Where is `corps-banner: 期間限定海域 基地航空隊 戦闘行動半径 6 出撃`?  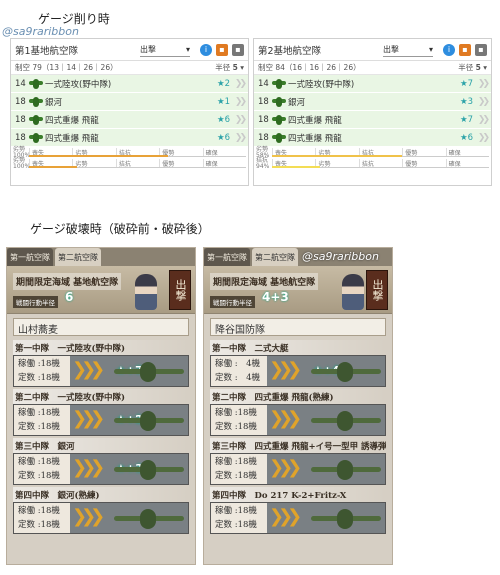
corps-banner: 期間限定海域 基地航空隊 戦闘行動半径 6 出撃 is located at coordinates (101, 290).